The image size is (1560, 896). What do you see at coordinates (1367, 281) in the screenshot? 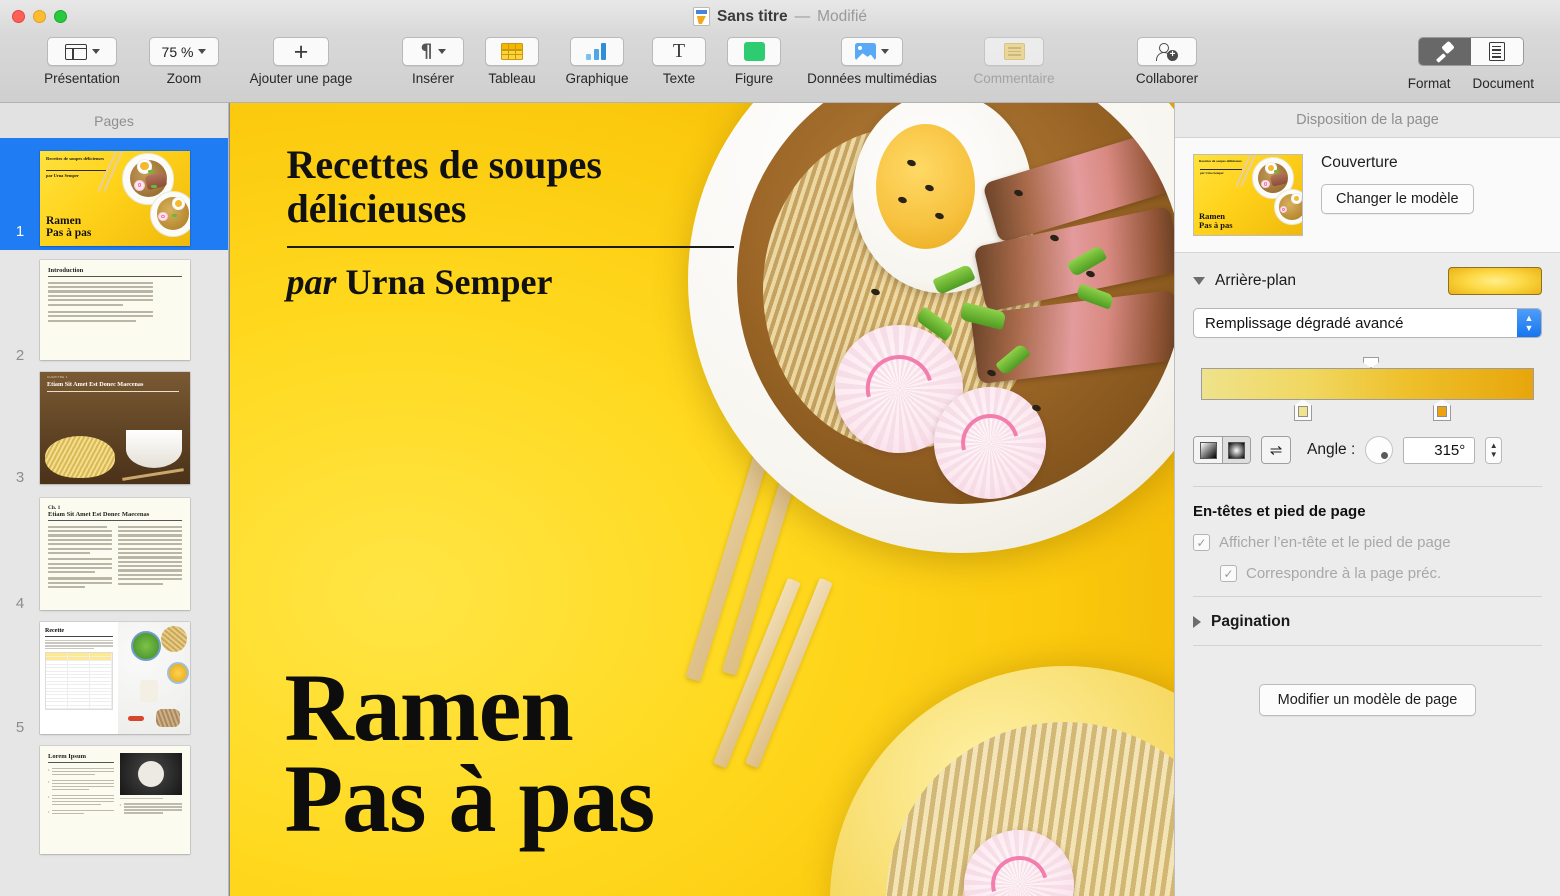
I see `background-section-header: Arrière-plan` at bounding box center [1367, 281].